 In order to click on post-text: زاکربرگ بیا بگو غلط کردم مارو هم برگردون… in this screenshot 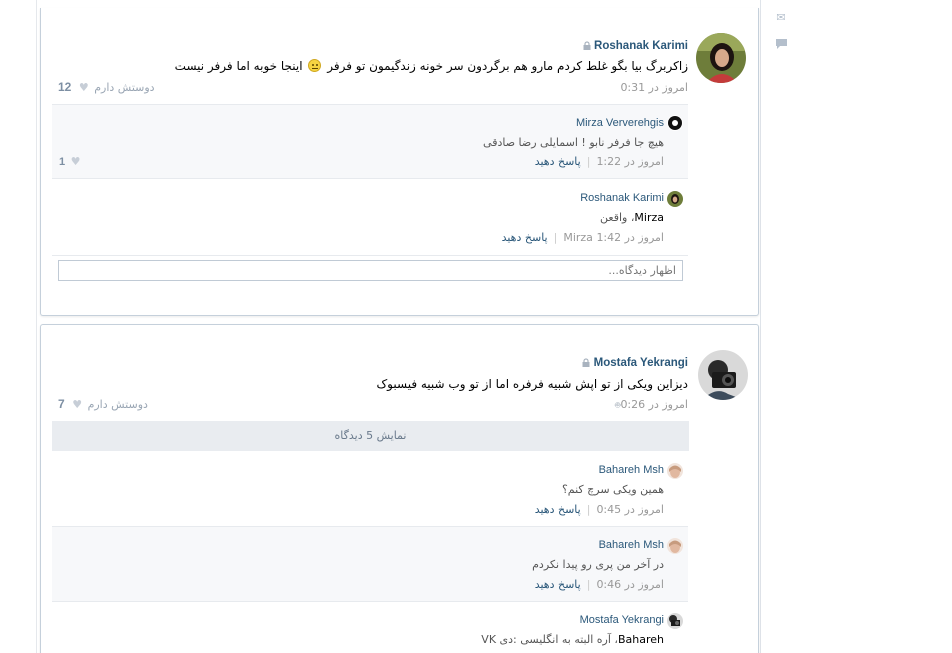, I will do `click(431, 66)`.